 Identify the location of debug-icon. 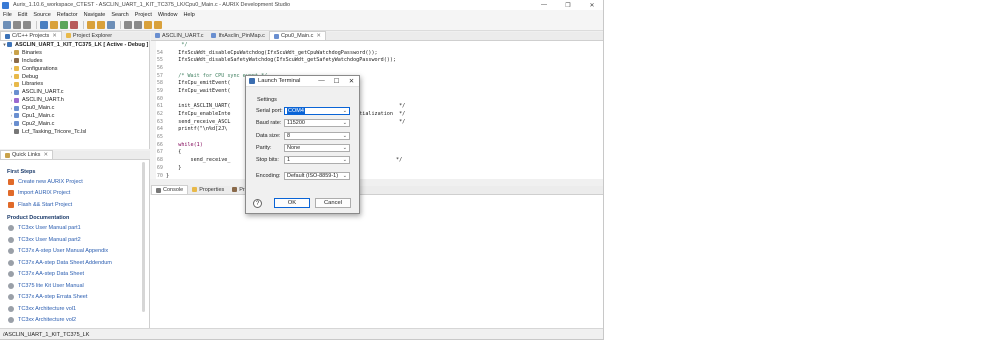
(74, 24).